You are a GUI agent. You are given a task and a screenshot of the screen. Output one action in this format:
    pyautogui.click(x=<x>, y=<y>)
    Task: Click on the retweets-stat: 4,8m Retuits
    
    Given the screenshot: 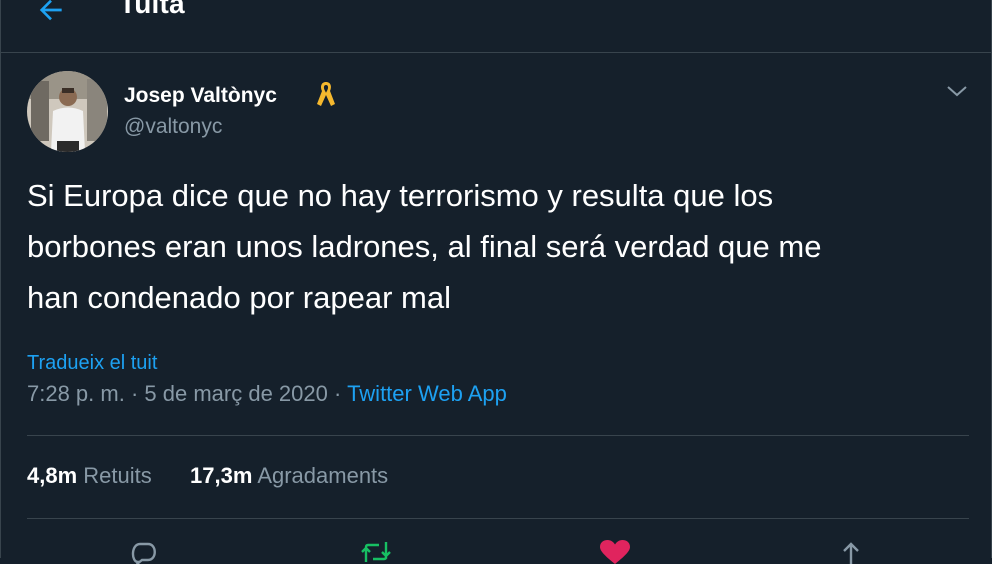 What is the action you would take?
    pyautogui.click(x=89, y=476)
    